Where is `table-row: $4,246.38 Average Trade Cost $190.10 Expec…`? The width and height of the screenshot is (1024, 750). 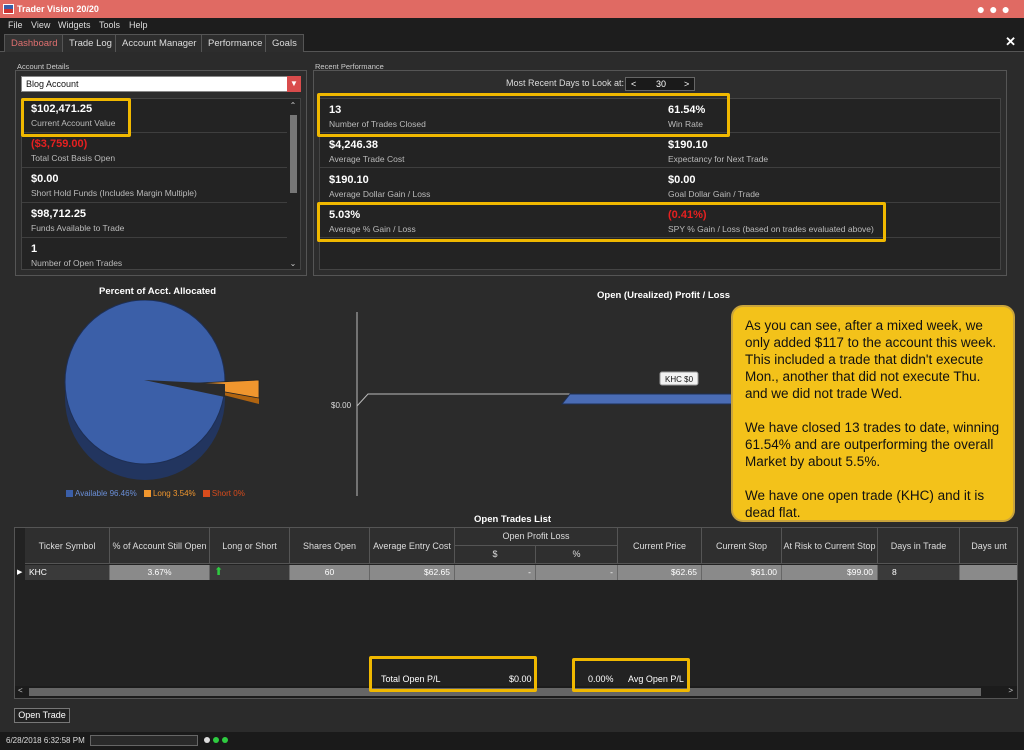 table-row: $4,246.38 Average Trade Cost $190.10 Expec… is located at coordinates (660, 151).